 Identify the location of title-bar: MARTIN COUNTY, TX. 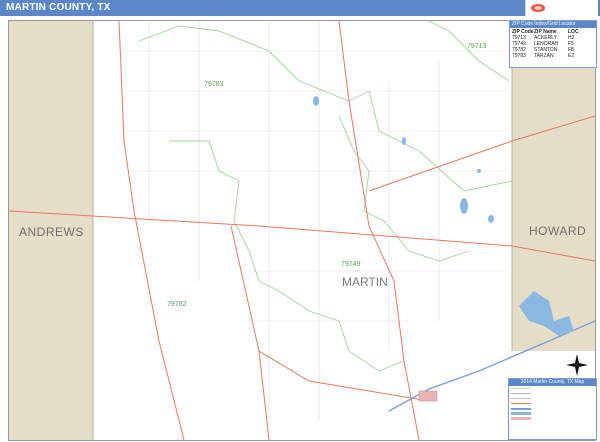
(300, 8).